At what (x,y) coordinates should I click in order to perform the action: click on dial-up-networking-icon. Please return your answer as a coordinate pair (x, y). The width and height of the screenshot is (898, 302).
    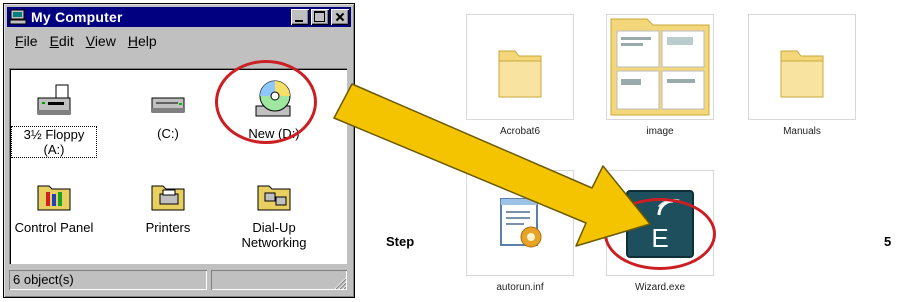
    Looking at the image, I should click on (274, 198).